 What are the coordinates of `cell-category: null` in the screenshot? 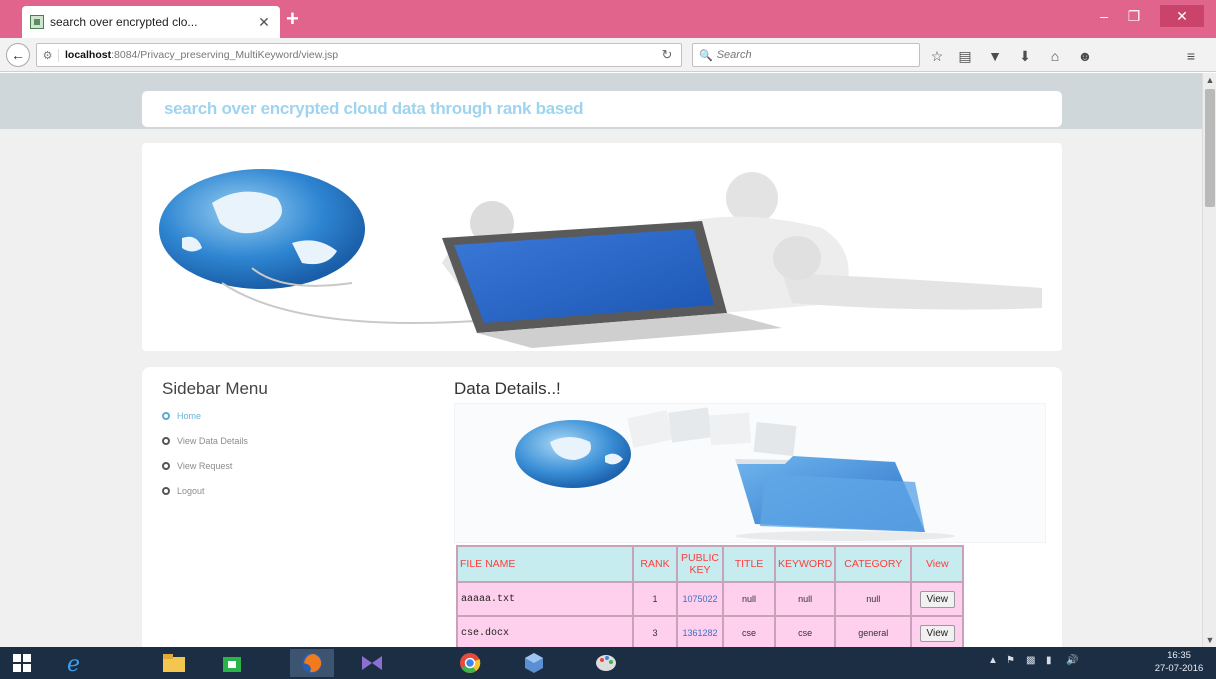 It's located at (873, 599).